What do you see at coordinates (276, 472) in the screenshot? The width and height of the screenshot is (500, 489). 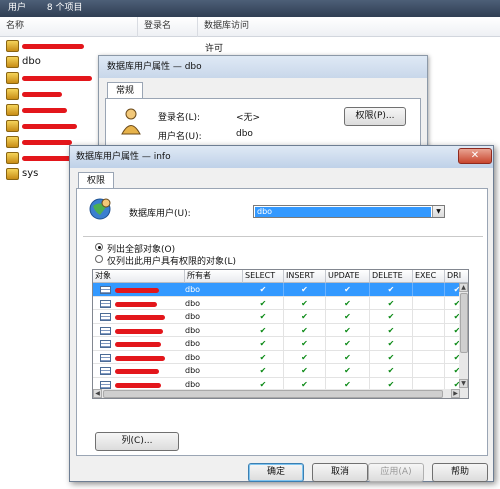 I see `ok-button: 确定` at bounding box center [276, 472].